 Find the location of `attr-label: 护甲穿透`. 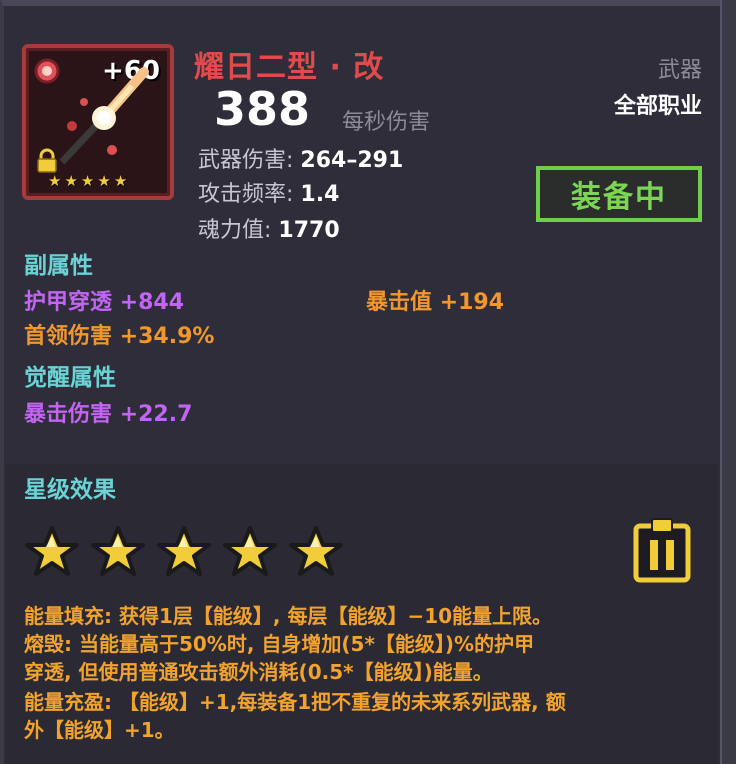

attr-label: 护甲穿透 is located at coordinates (68, 302).